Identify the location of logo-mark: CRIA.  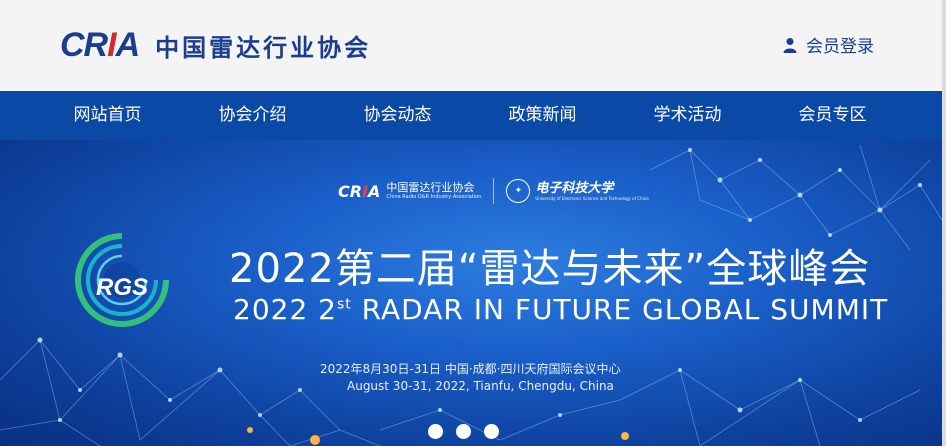
(100, 45).